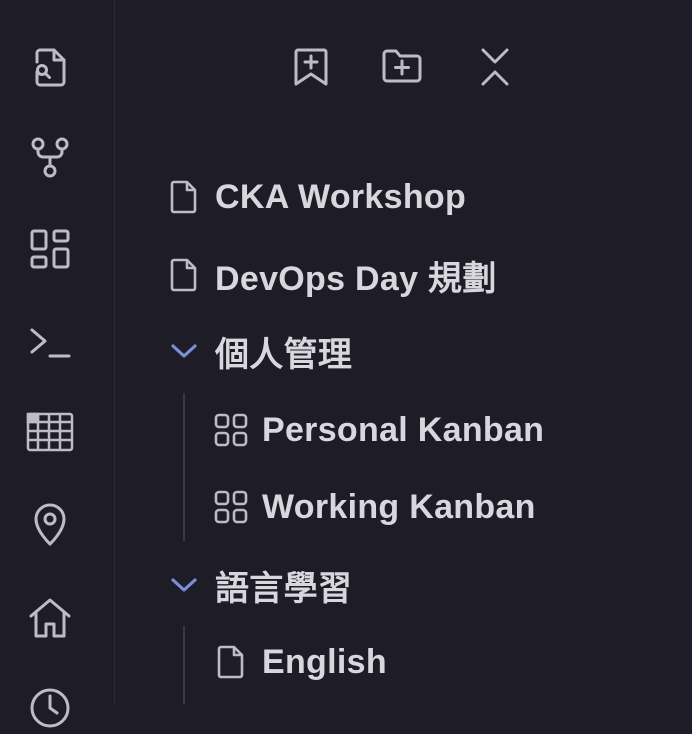 The image size is (692, 734). Describe the element at coordinates (403, 429) in the screenshot. I see `tree-item-label: Personal Kanban` at that location.